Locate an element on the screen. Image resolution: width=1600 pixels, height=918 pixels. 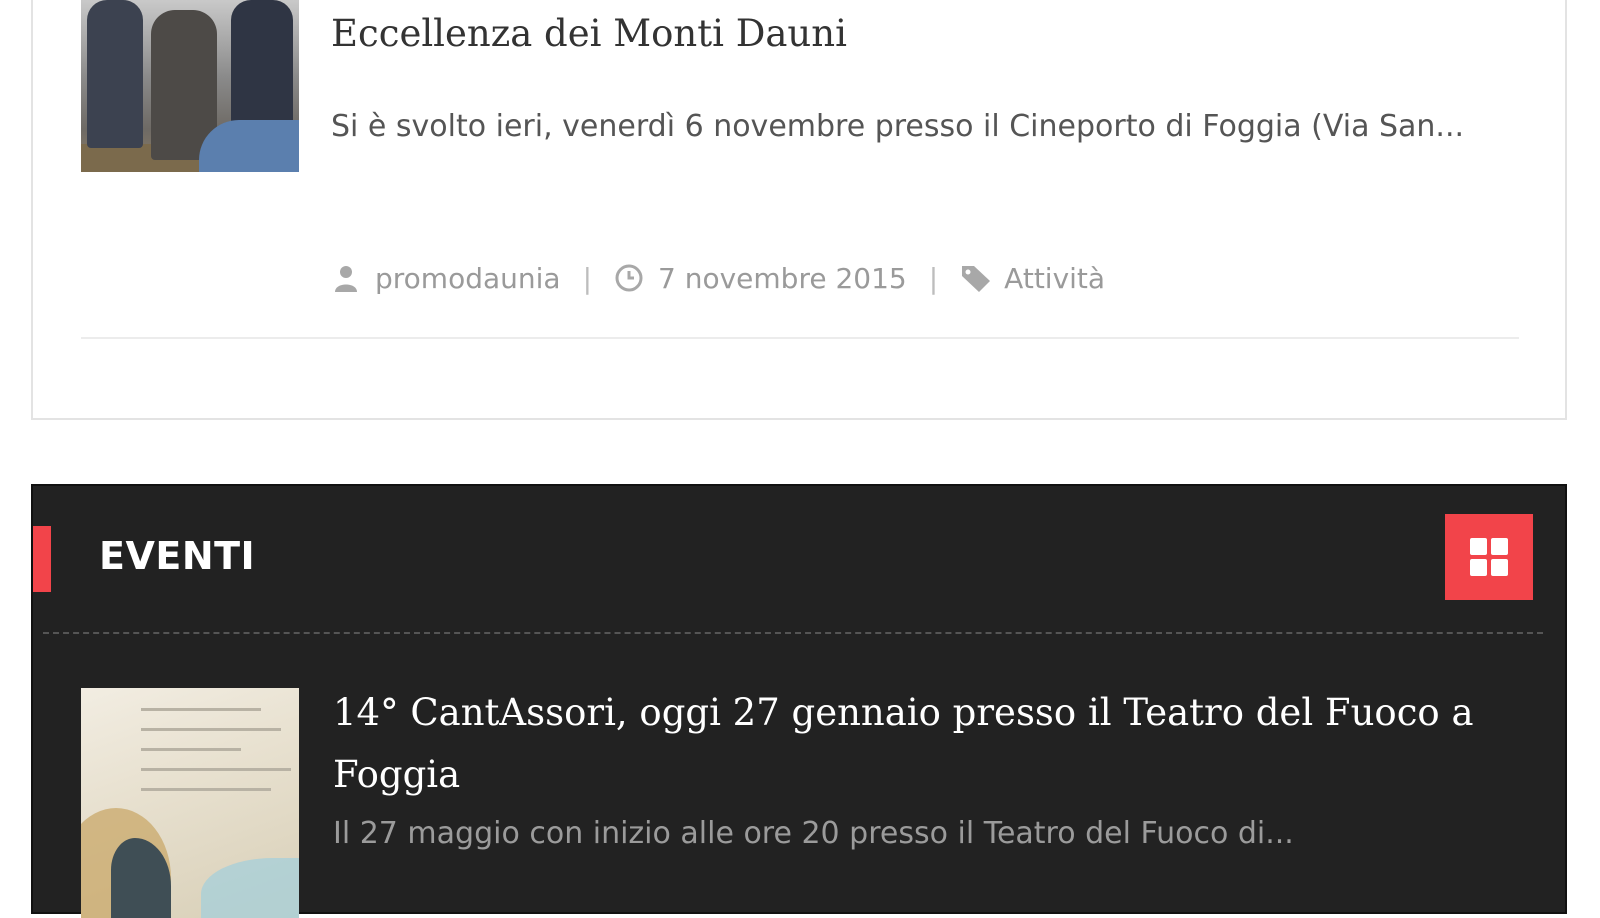
tag-icon is located at coordinates (975, 278).